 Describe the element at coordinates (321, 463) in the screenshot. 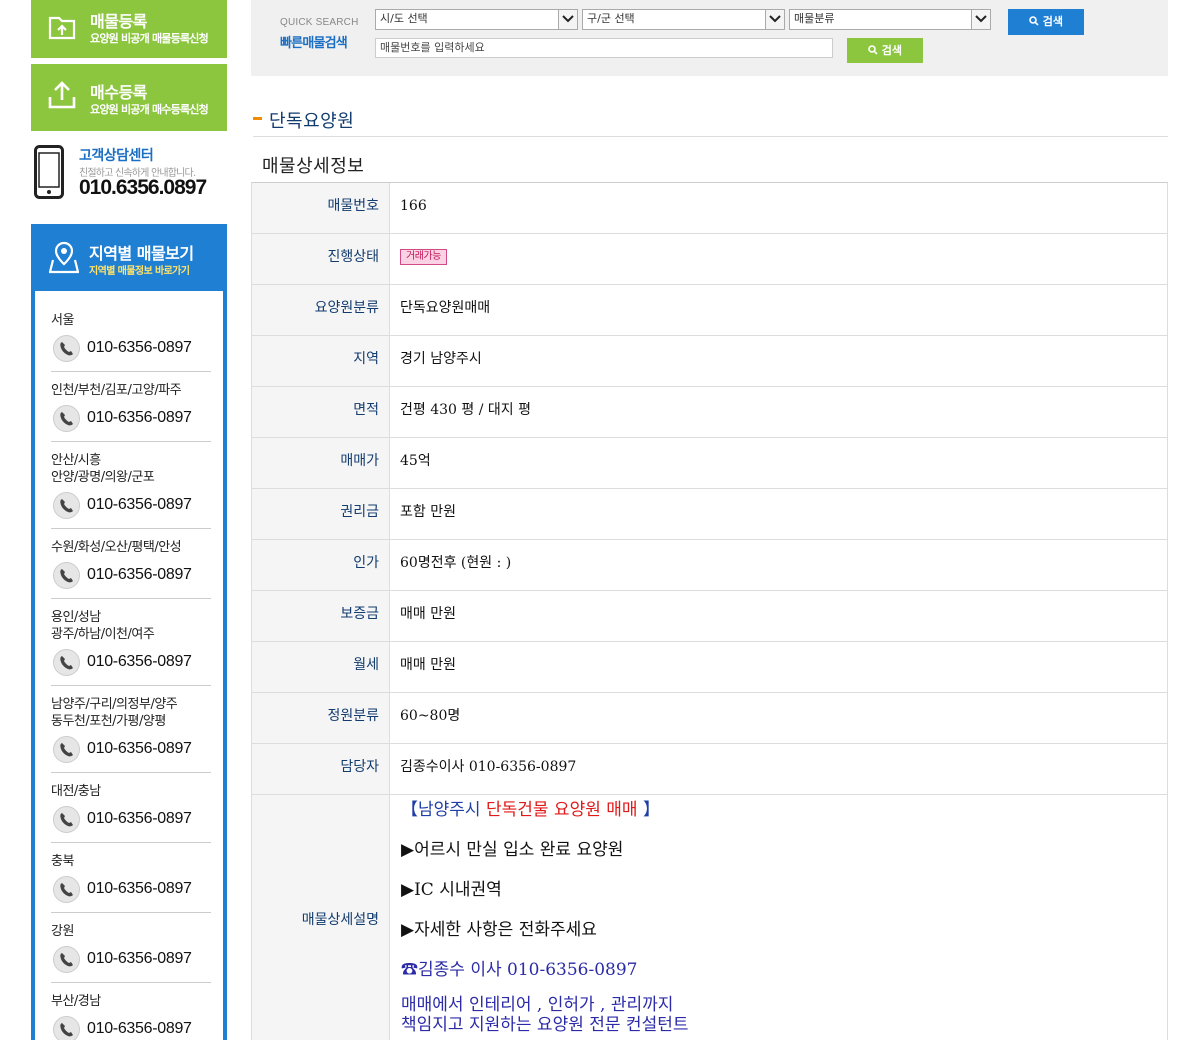

I see `detail-label: 매매가` at that location.